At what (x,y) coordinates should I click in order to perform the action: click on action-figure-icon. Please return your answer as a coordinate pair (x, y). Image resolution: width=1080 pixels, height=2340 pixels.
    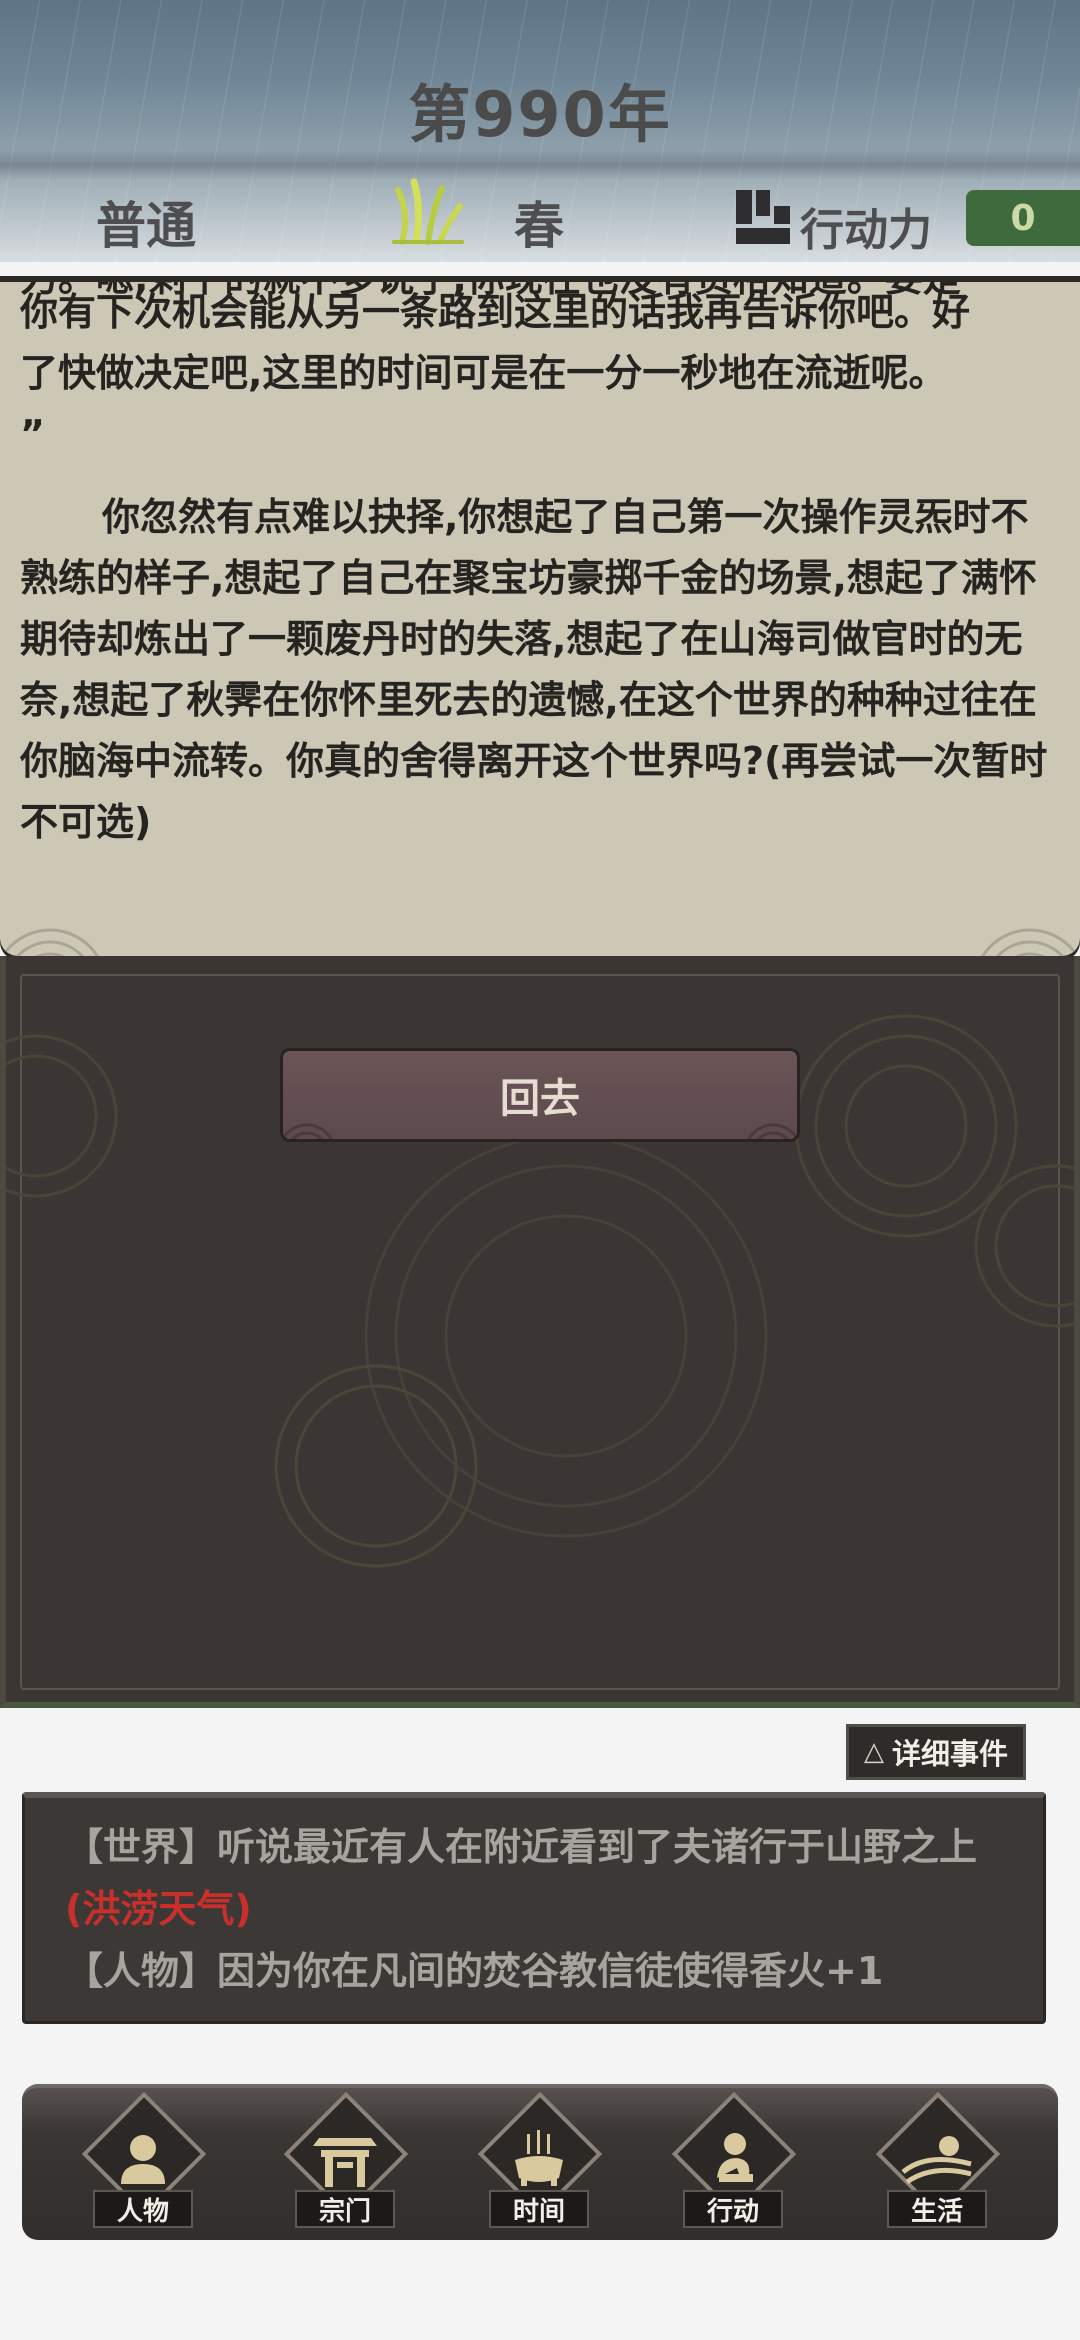
    Looking at the image, I should click on (735, 2157).